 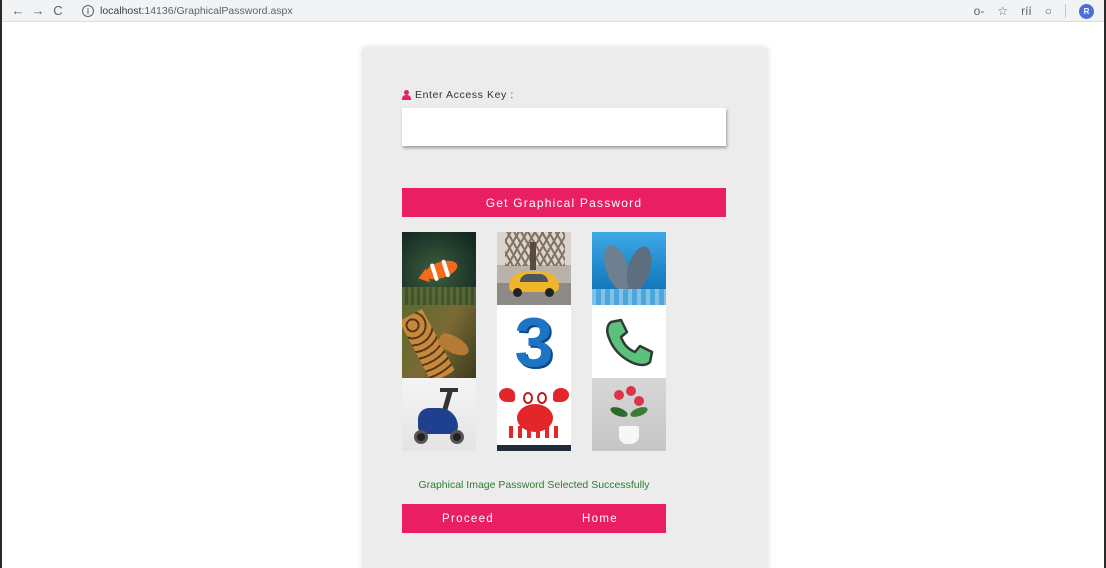 I want to click on profile-avatar: R, so click(x=1086, y=11).